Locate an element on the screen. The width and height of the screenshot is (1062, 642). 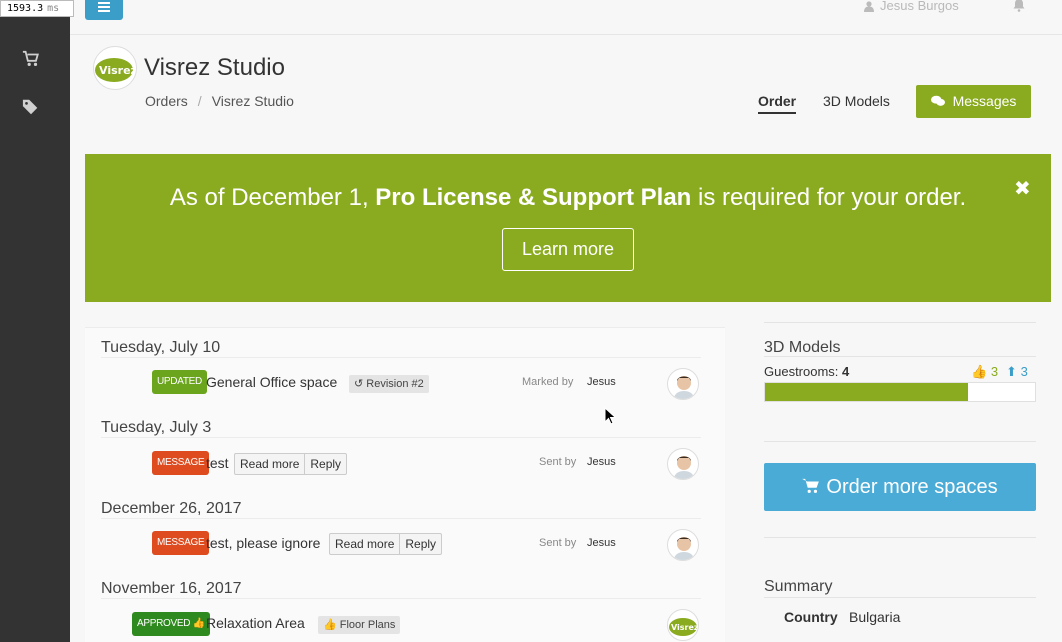
guestrooms-label-text: Guestrooms: is located at coordinates (801, 371).